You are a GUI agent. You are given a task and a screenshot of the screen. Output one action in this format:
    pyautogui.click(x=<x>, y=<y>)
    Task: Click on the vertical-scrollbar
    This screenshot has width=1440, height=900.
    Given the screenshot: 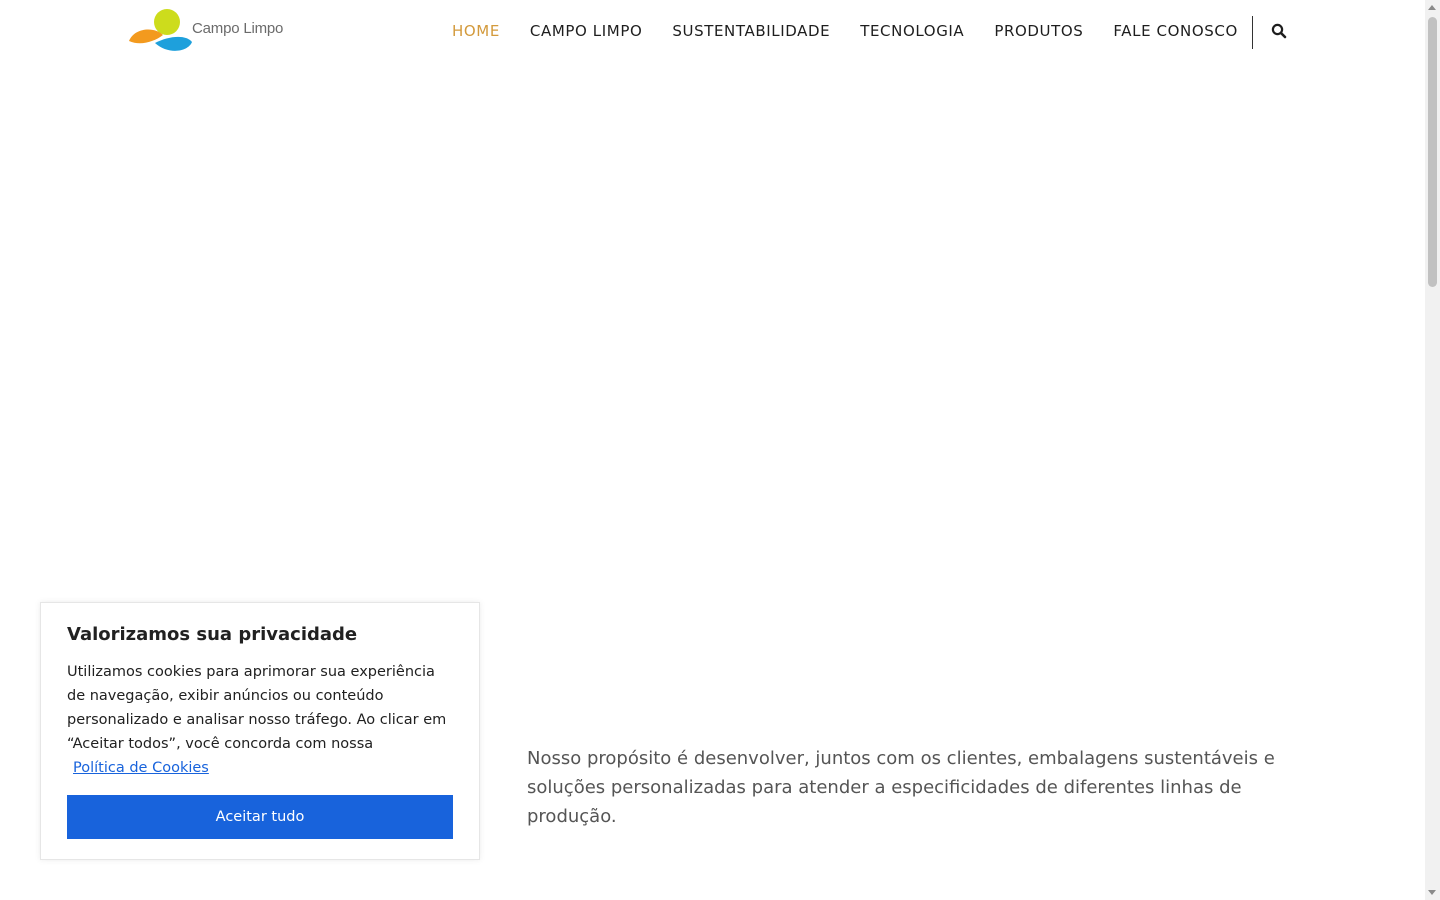 What is the action you would take?
    pyautogui.click(x=1432, y=450)
    